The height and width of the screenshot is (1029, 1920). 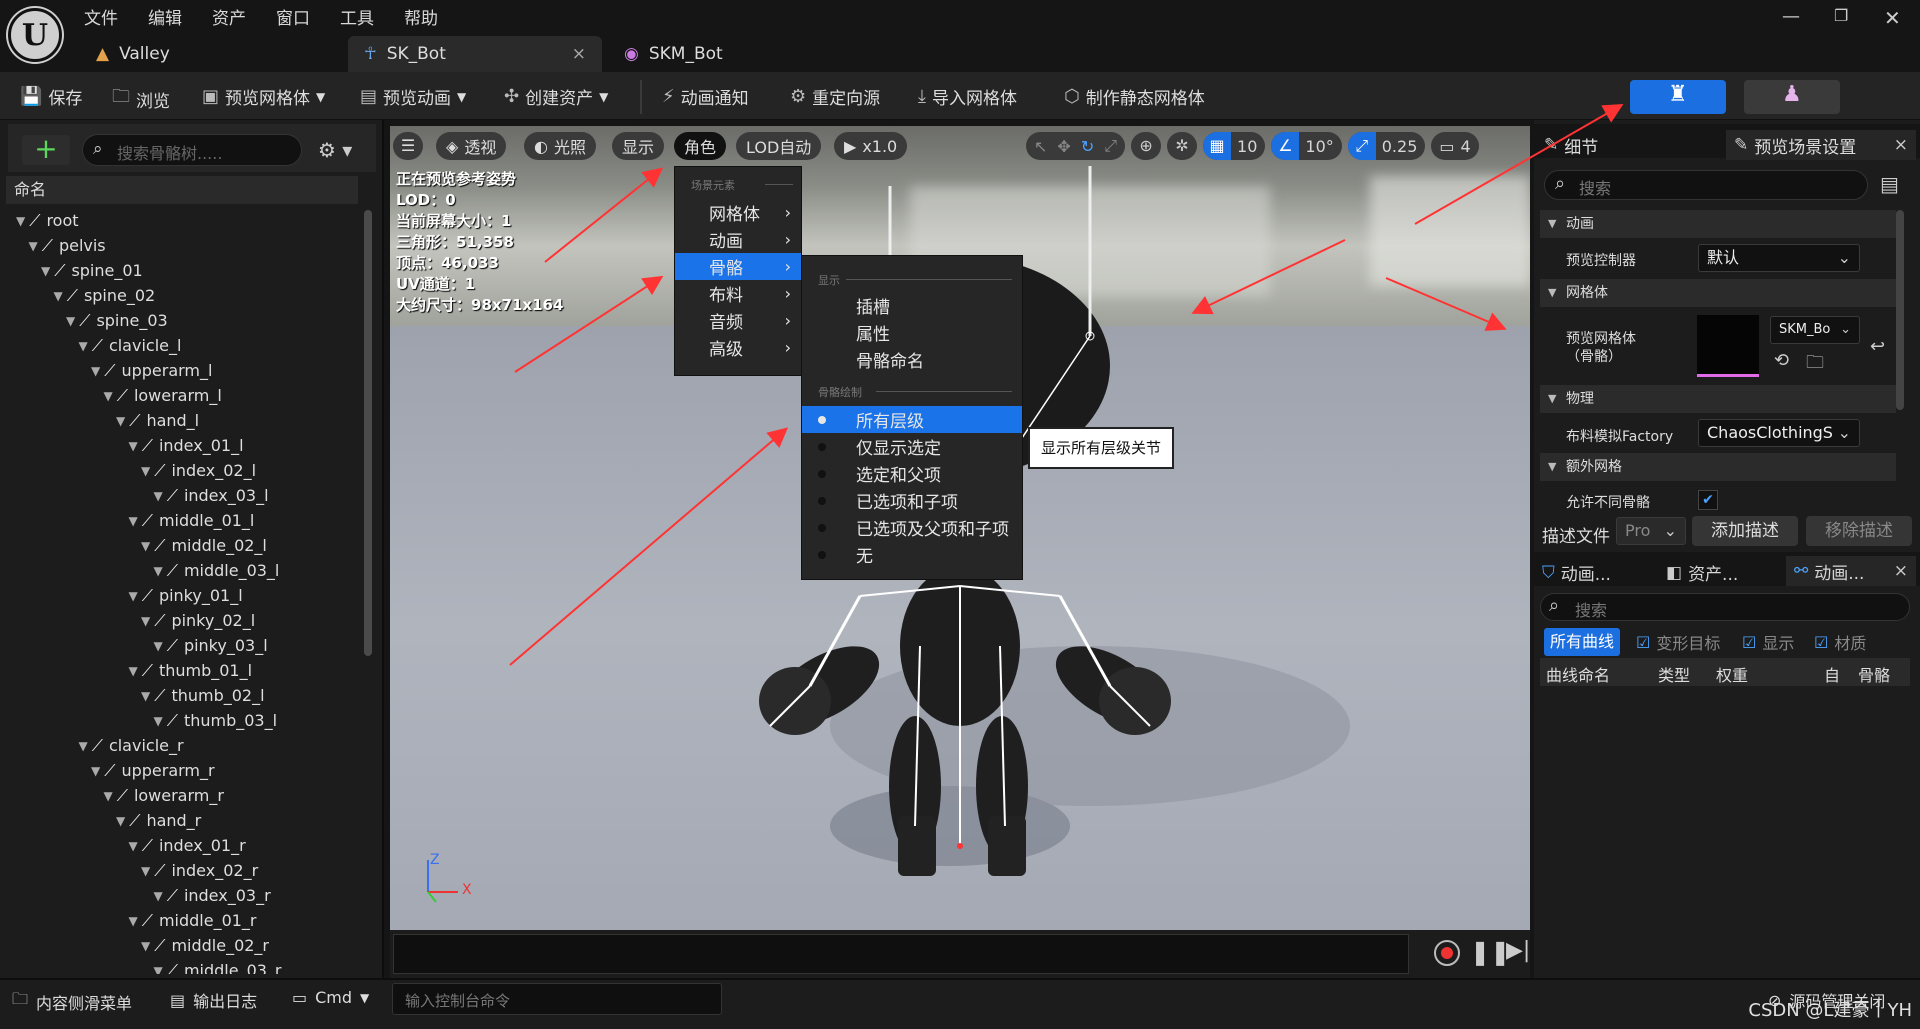 I want to click on console-command-input: 输入控制台命令, so click(x=557, y=999).